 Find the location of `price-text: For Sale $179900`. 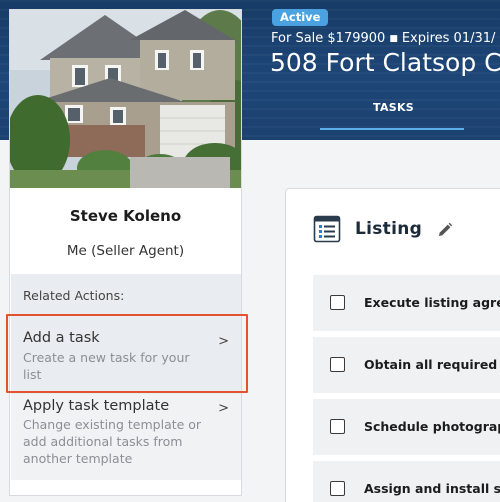

price-text: For Sale $179900 is located at coordinates (328, 38).